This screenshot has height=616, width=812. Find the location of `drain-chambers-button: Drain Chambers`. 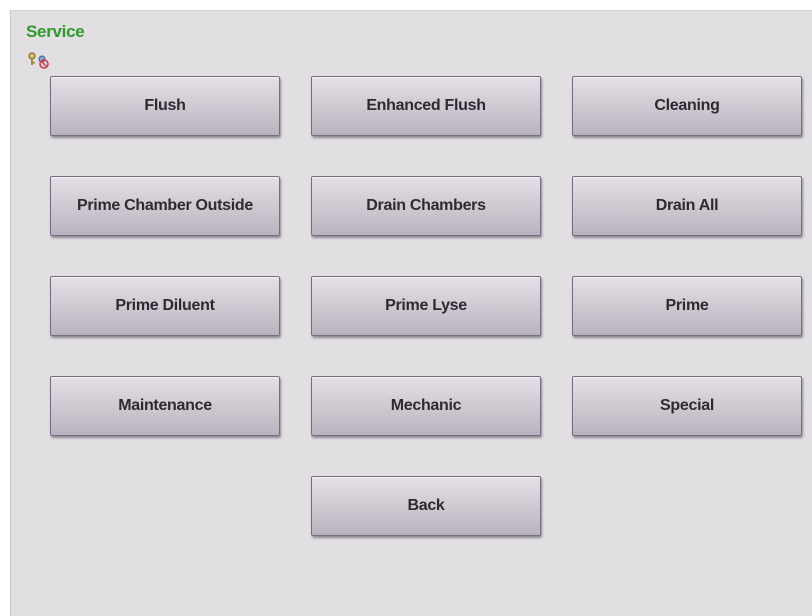

drain-chambers-button: Drain Chambers is located at coordinates (426, 206).